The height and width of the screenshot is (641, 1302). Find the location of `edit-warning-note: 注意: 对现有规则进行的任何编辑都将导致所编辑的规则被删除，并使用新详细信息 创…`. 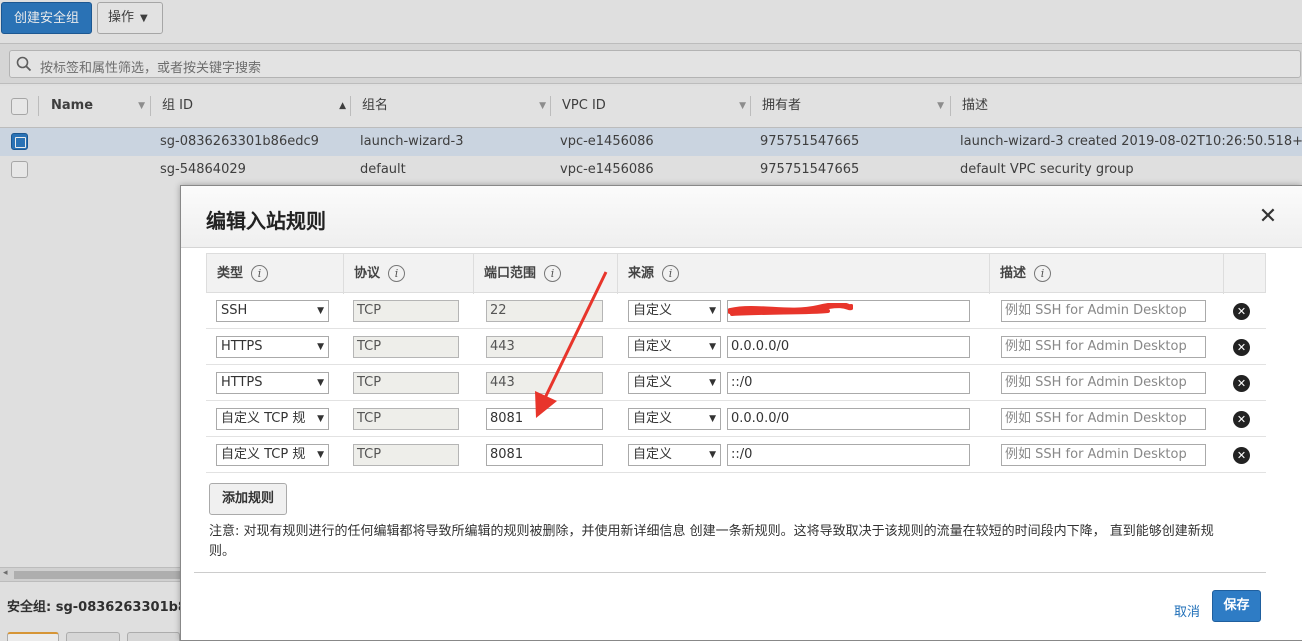

edit-warning-note: 注意: 对现有规则进行的任何编辑都将导致所编辑的规则被删除，并使用新详细信息 创… is located at coordinates (711, 541).